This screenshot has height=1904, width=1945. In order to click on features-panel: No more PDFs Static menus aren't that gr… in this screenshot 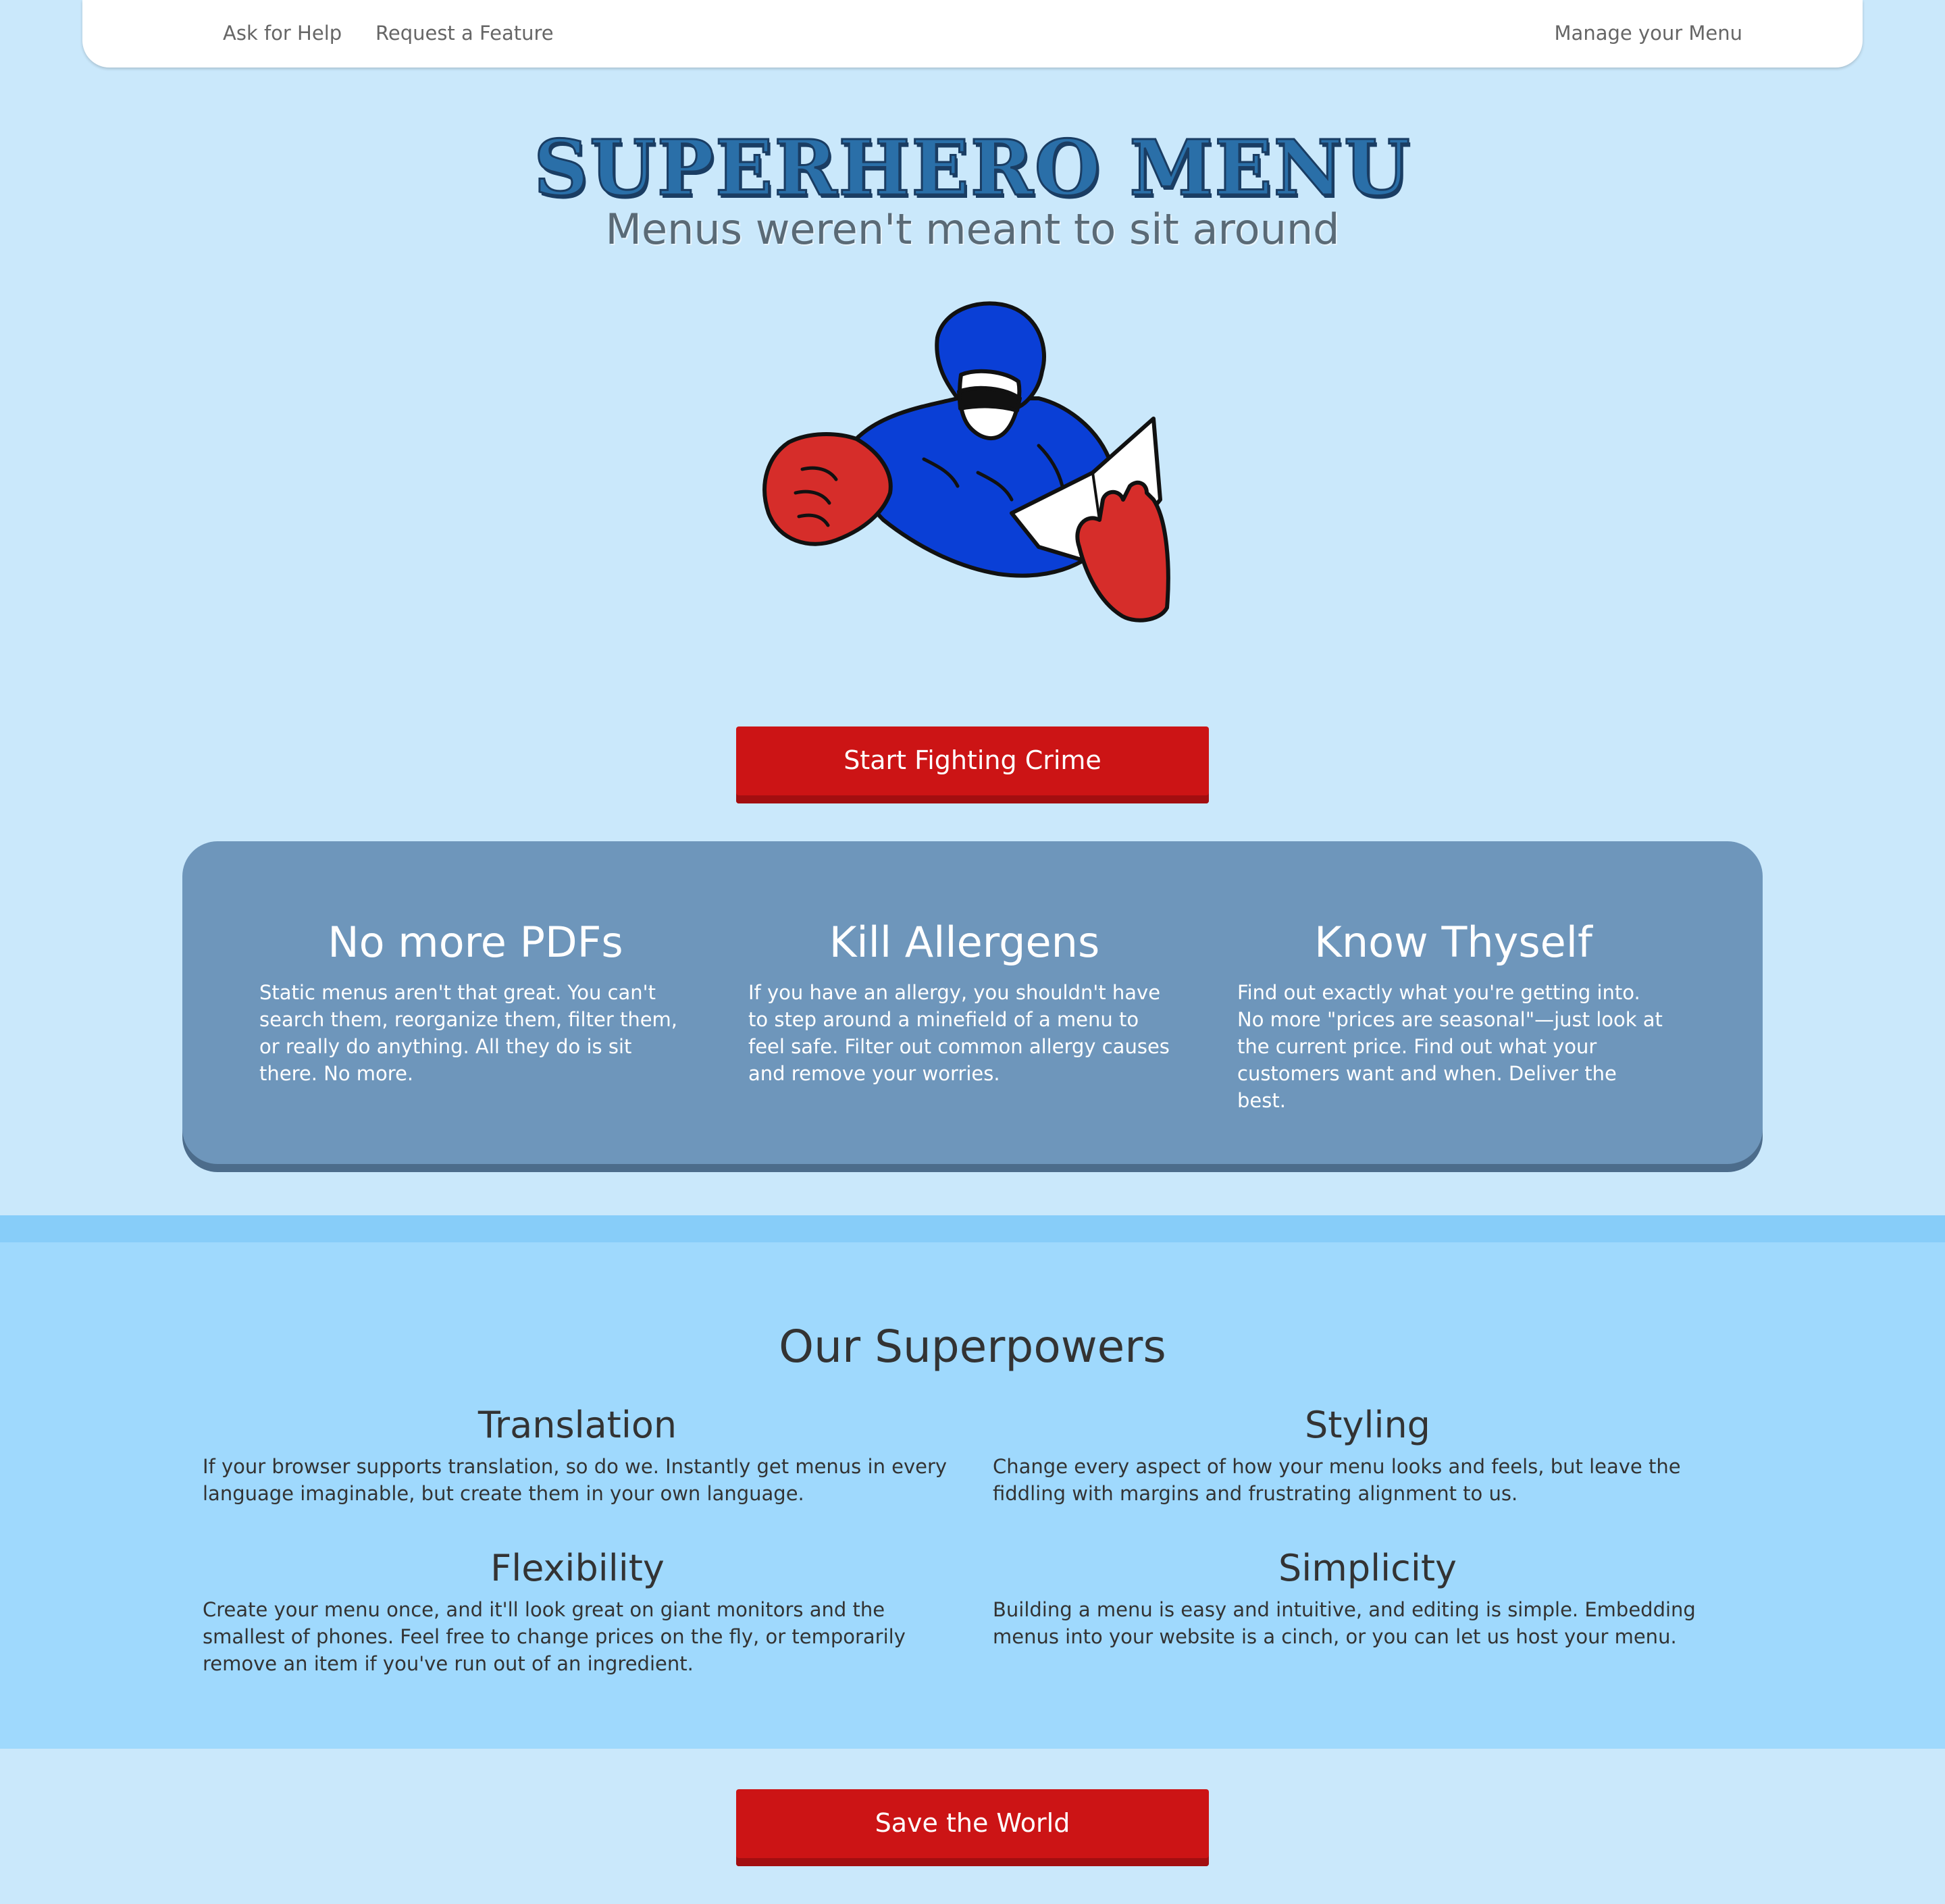, I will do `click(972, 1002)`.